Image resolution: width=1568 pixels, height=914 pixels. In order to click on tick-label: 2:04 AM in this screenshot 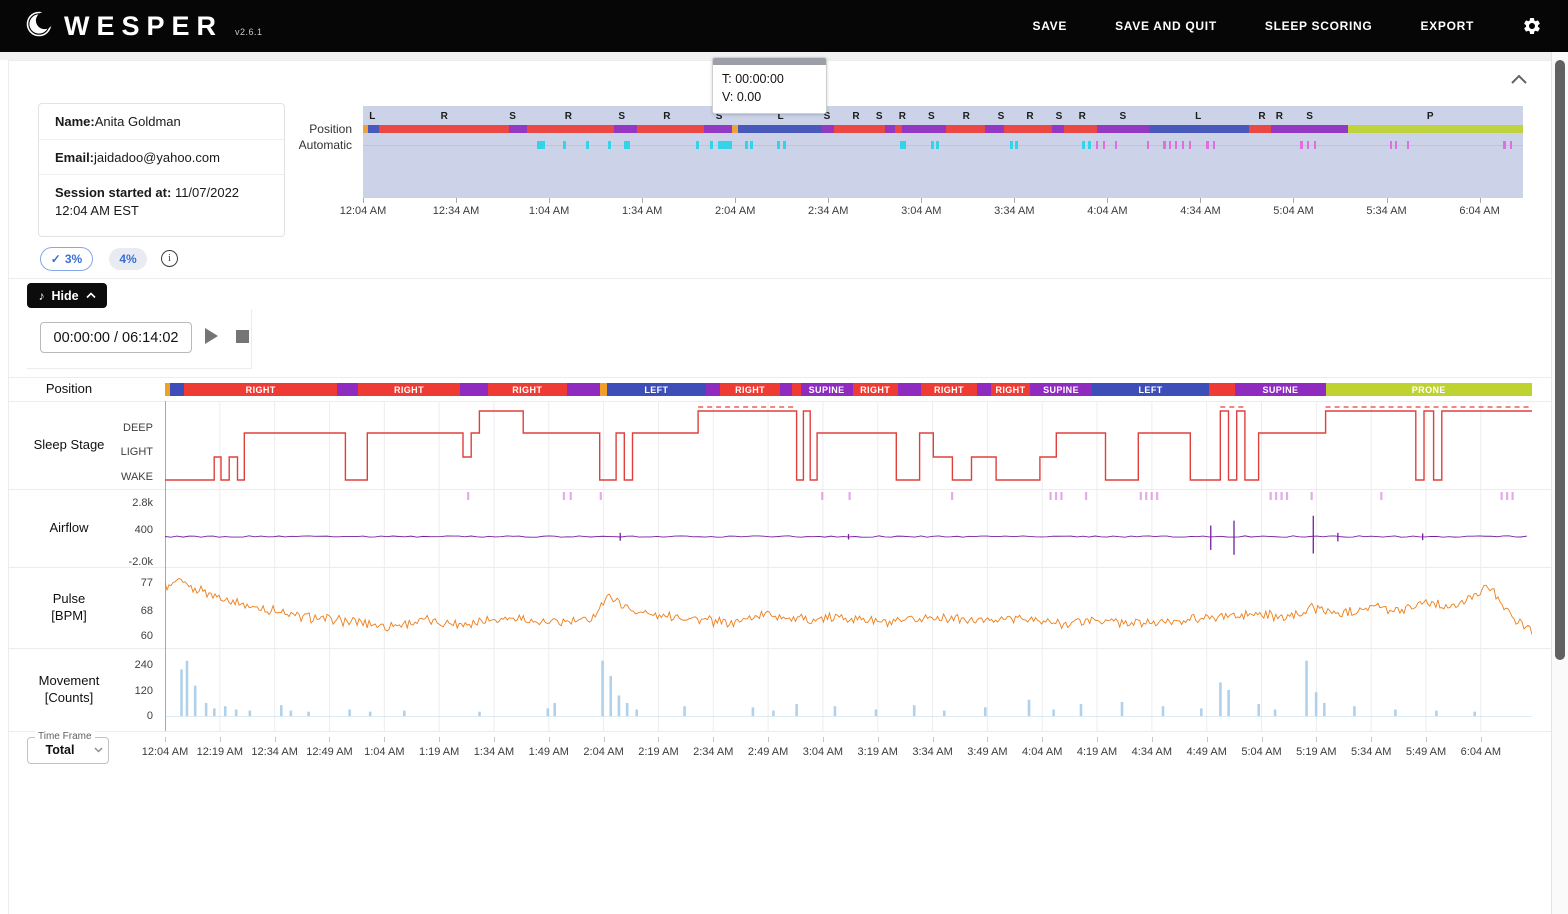, I will do `click(735, 211)`.